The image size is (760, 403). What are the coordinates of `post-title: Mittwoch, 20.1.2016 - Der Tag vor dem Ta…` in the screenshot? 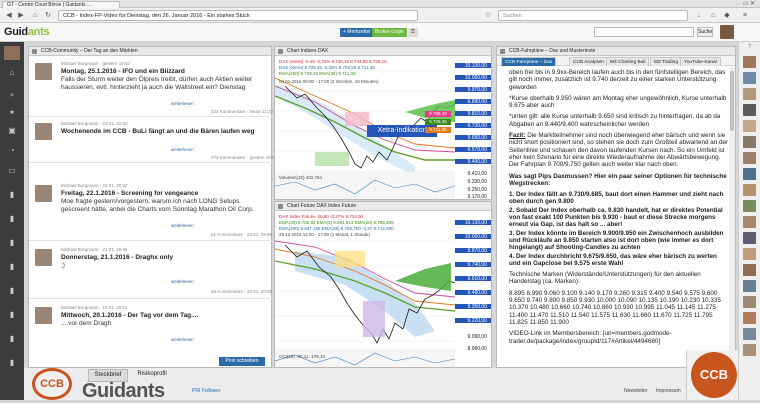 It's located at (129, 315).